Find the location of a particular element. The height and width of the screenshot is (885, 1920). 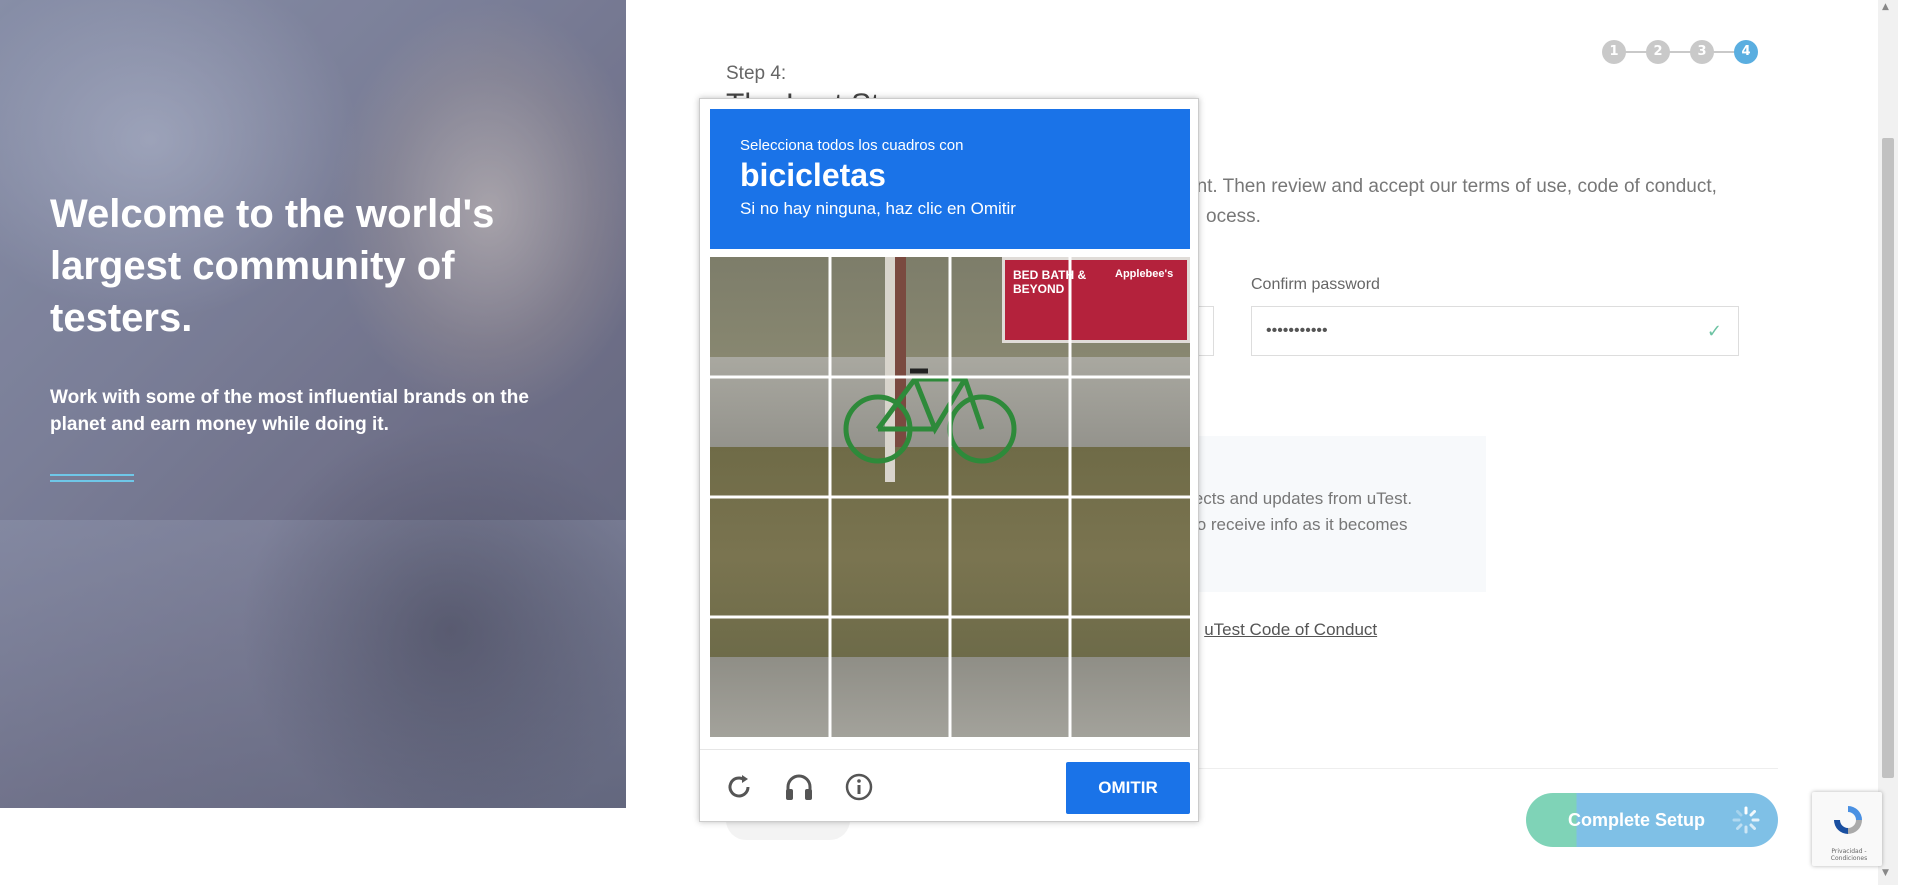

headphones-icon is located at coordinates (799, 787).